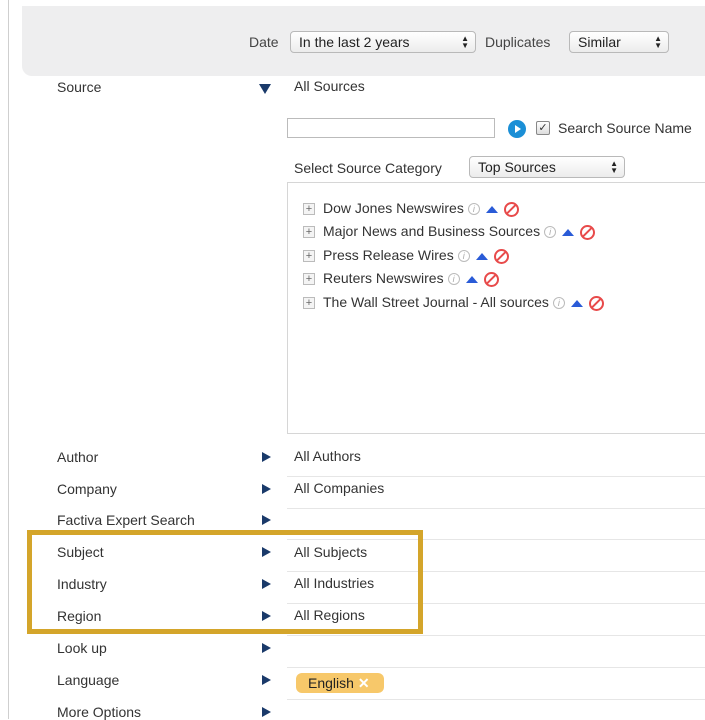 This screenshot has height=720, width=705. What do you see at coordinates (331, 683) in the screenshot?
I see `language-tag-label: English` at bounding box center [331, 683].